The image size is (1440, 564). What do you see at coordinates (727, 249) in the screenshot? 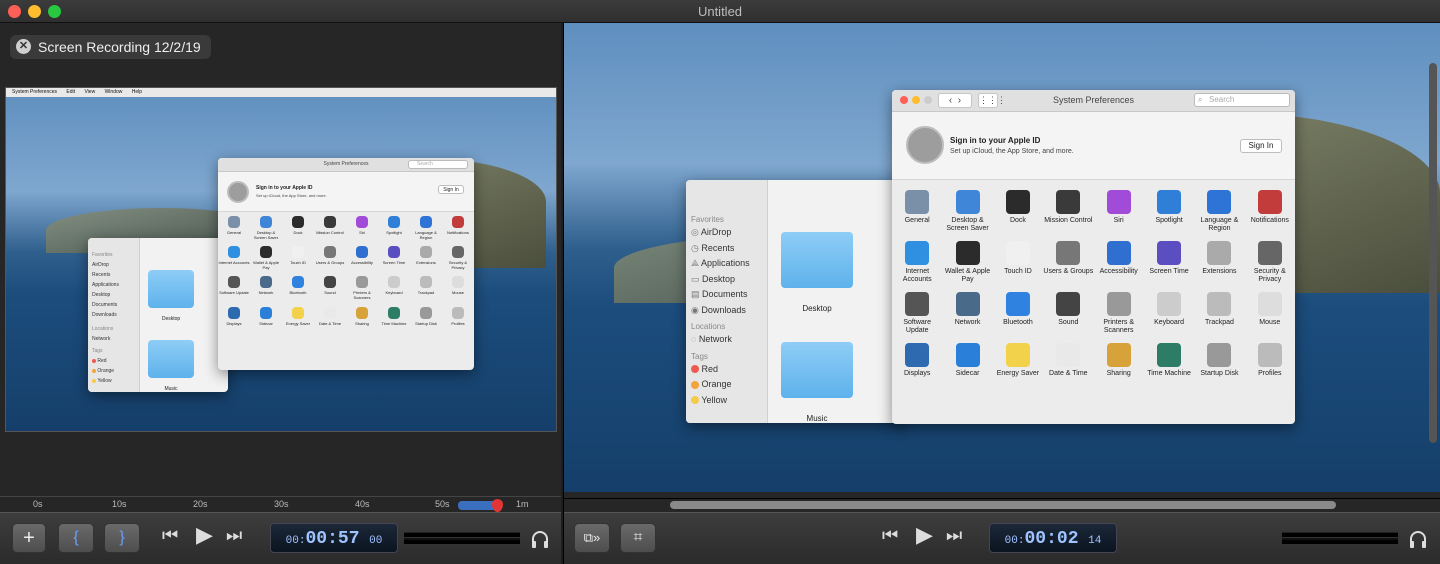
I see `sidebar-item-recents: ◷ Recents` at bounding box center [727, 249].